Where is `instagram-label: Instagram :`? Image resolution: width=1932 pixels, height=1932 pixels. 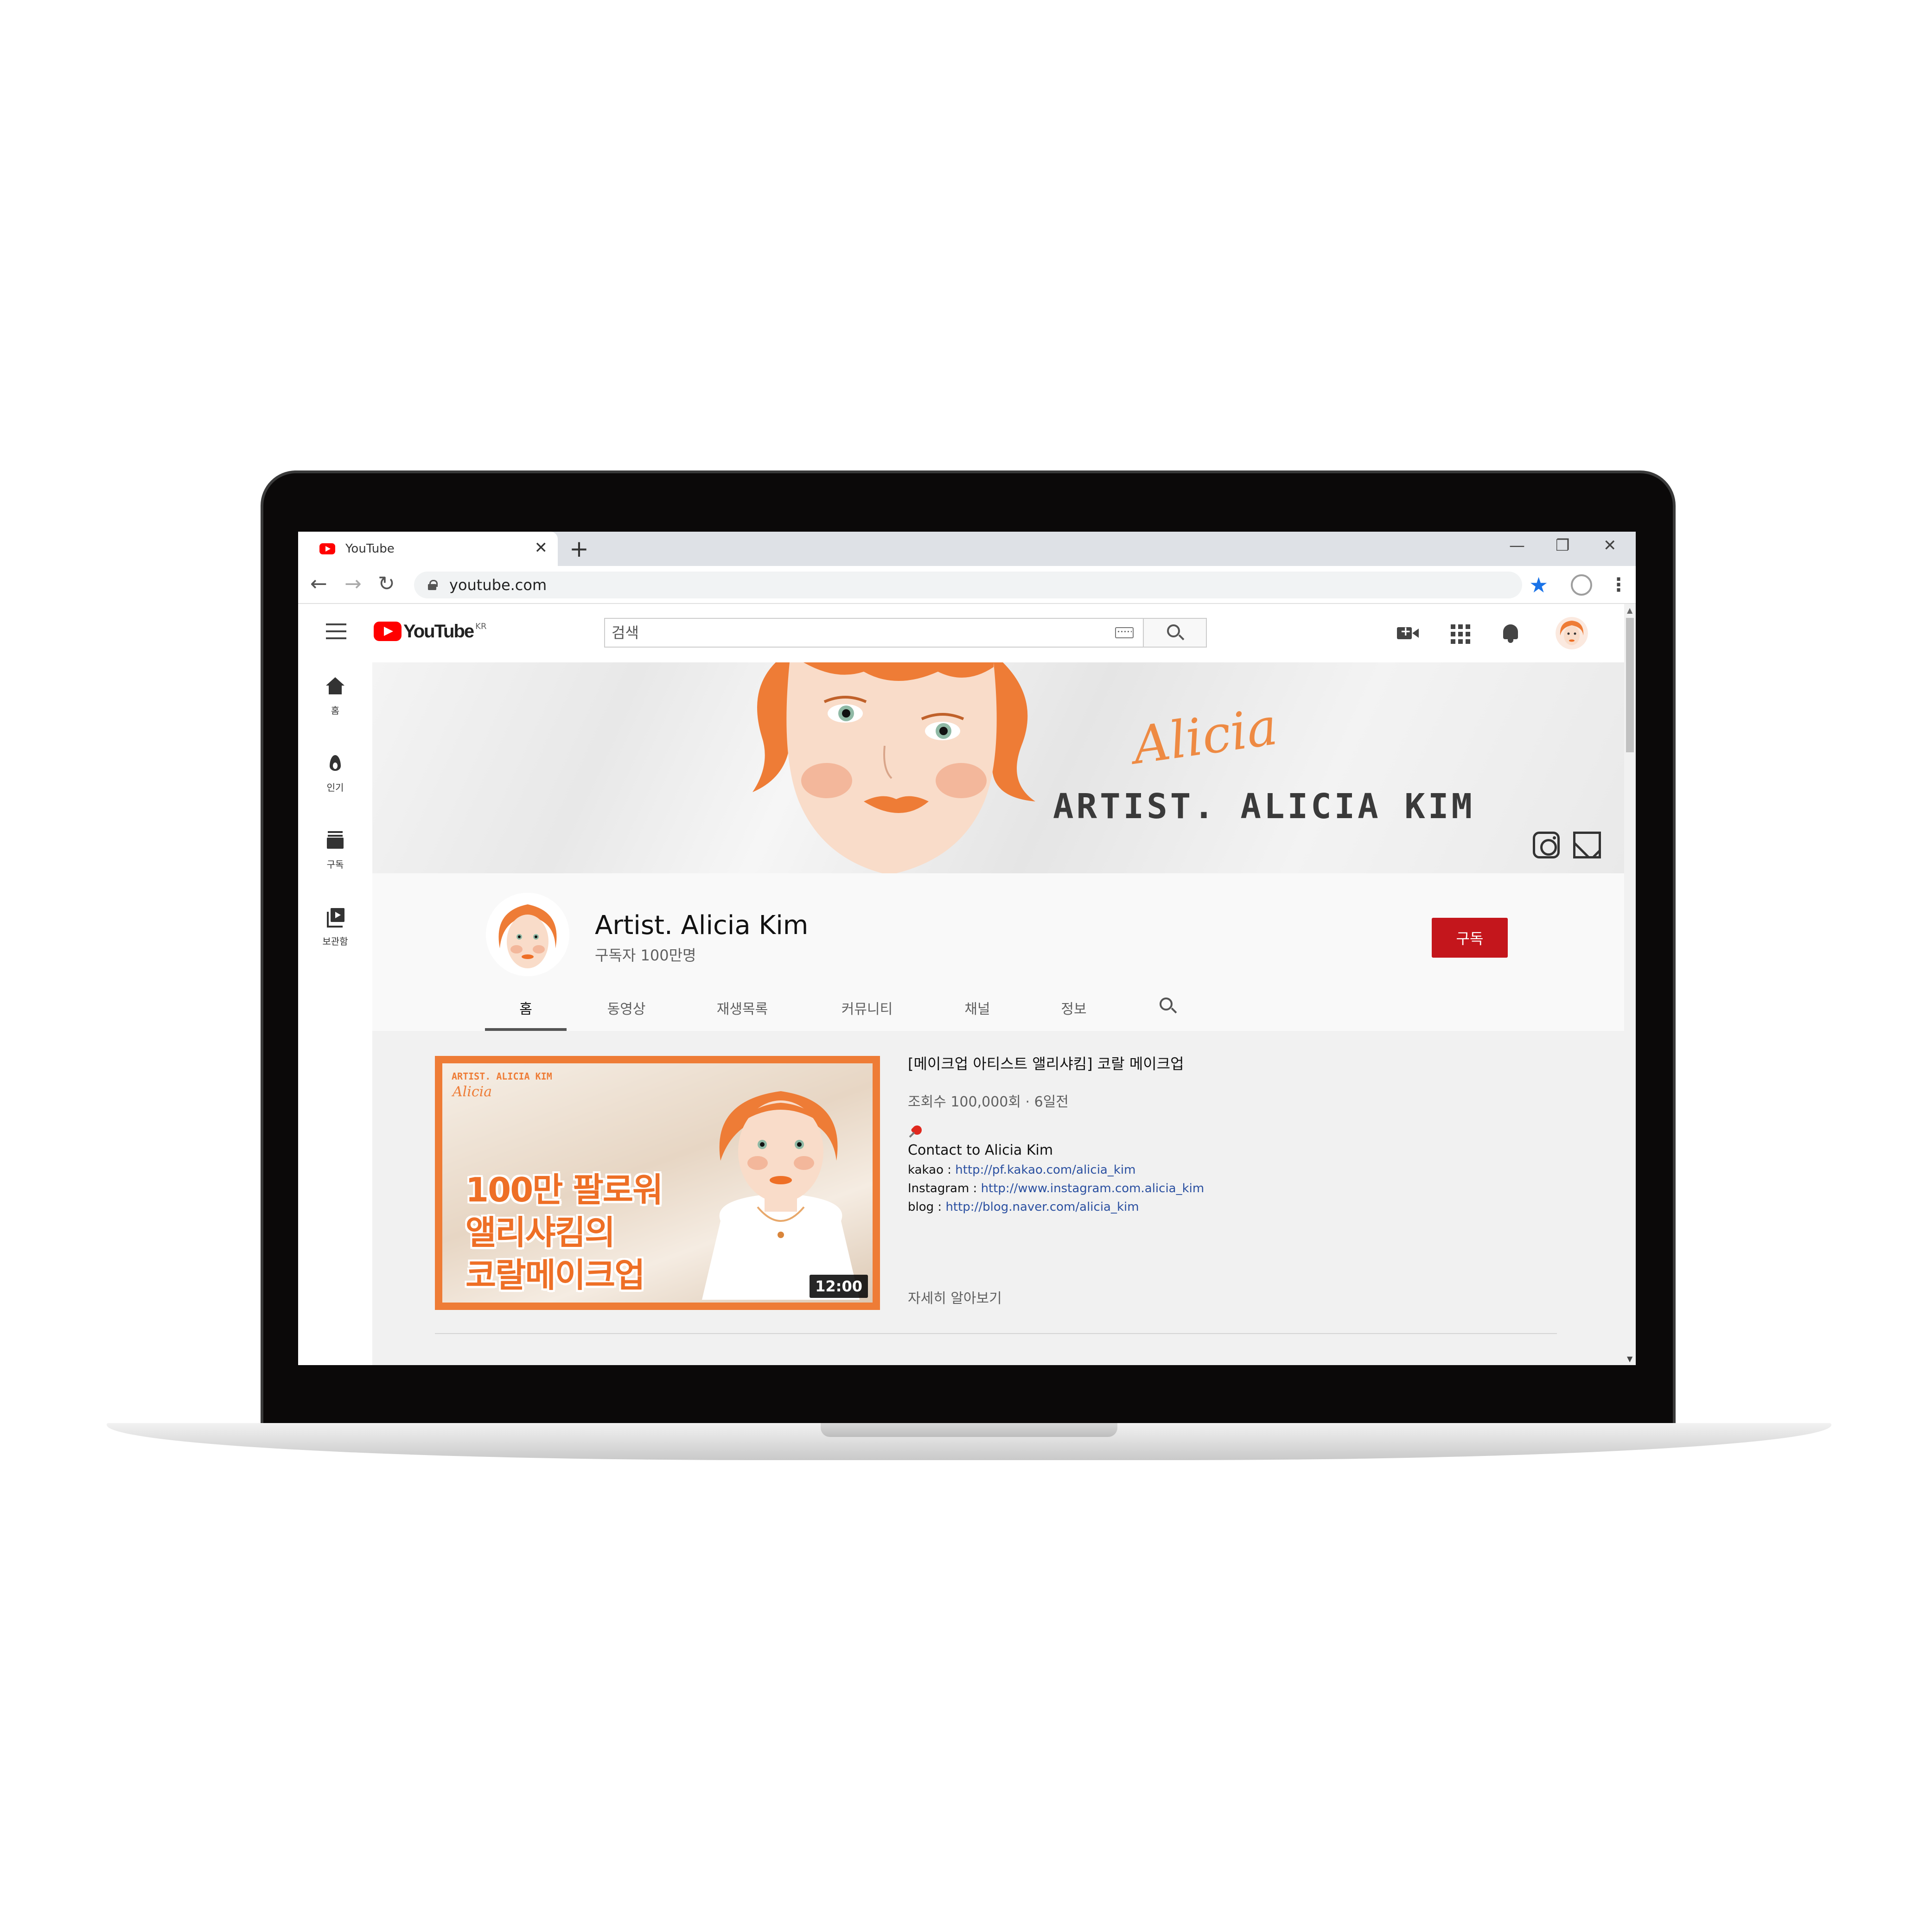 instagram-label: Instagram : is located at coordinates (944, 1188).